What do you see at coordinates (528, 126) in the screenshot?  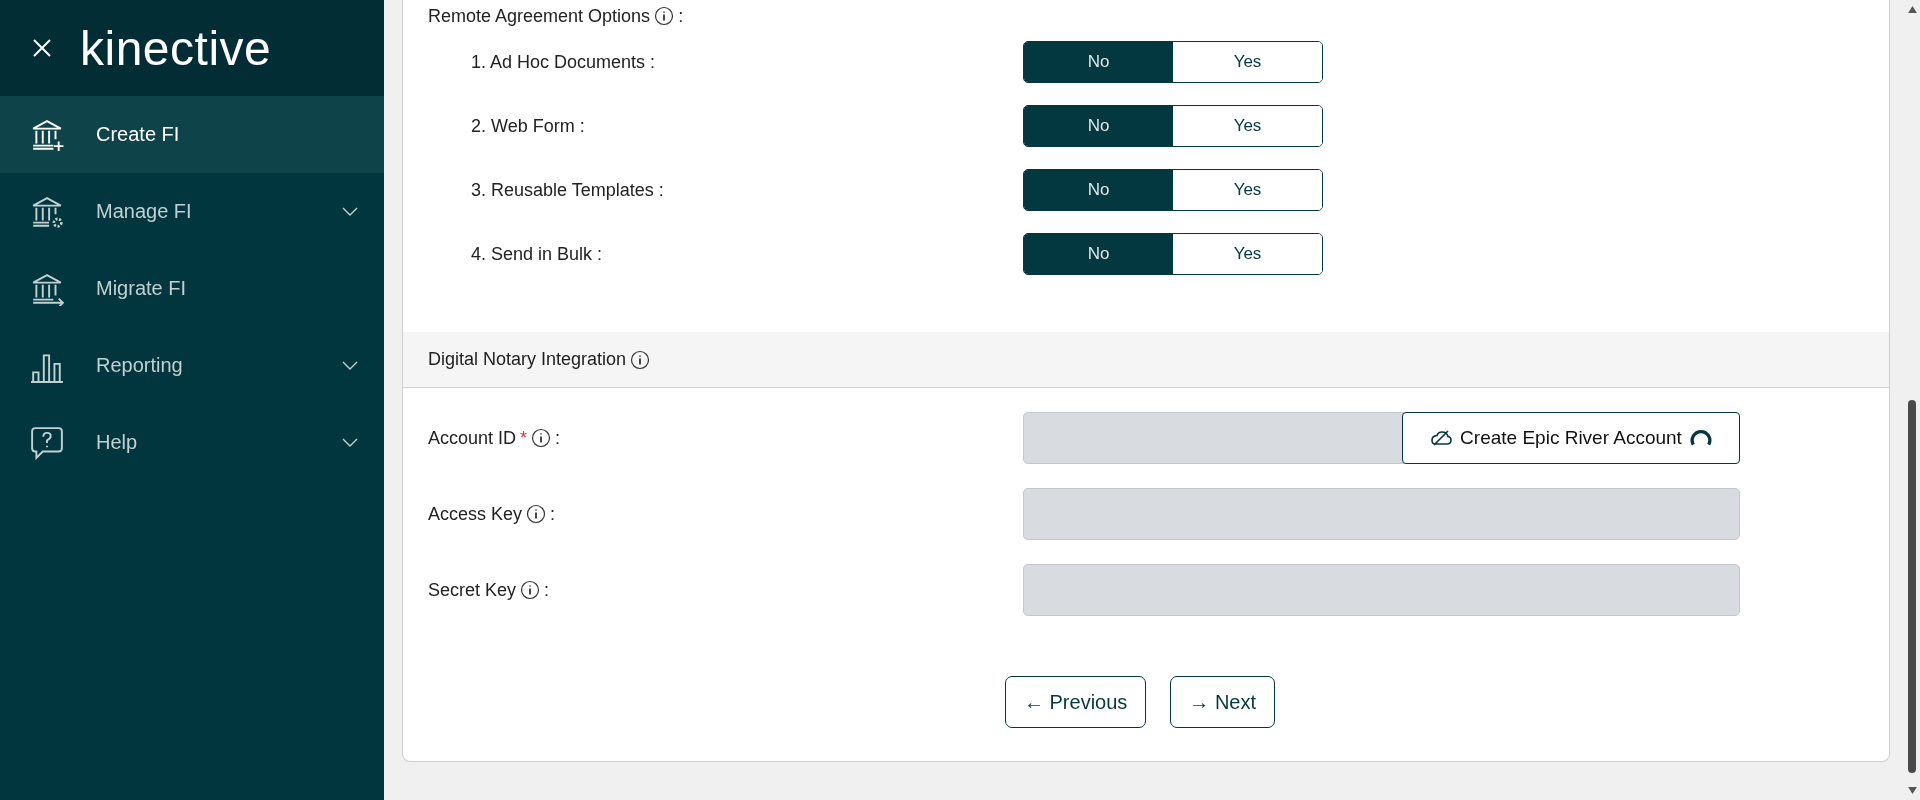 I see `option-label: 2. Web Form :` at bounding box center [528, 126].